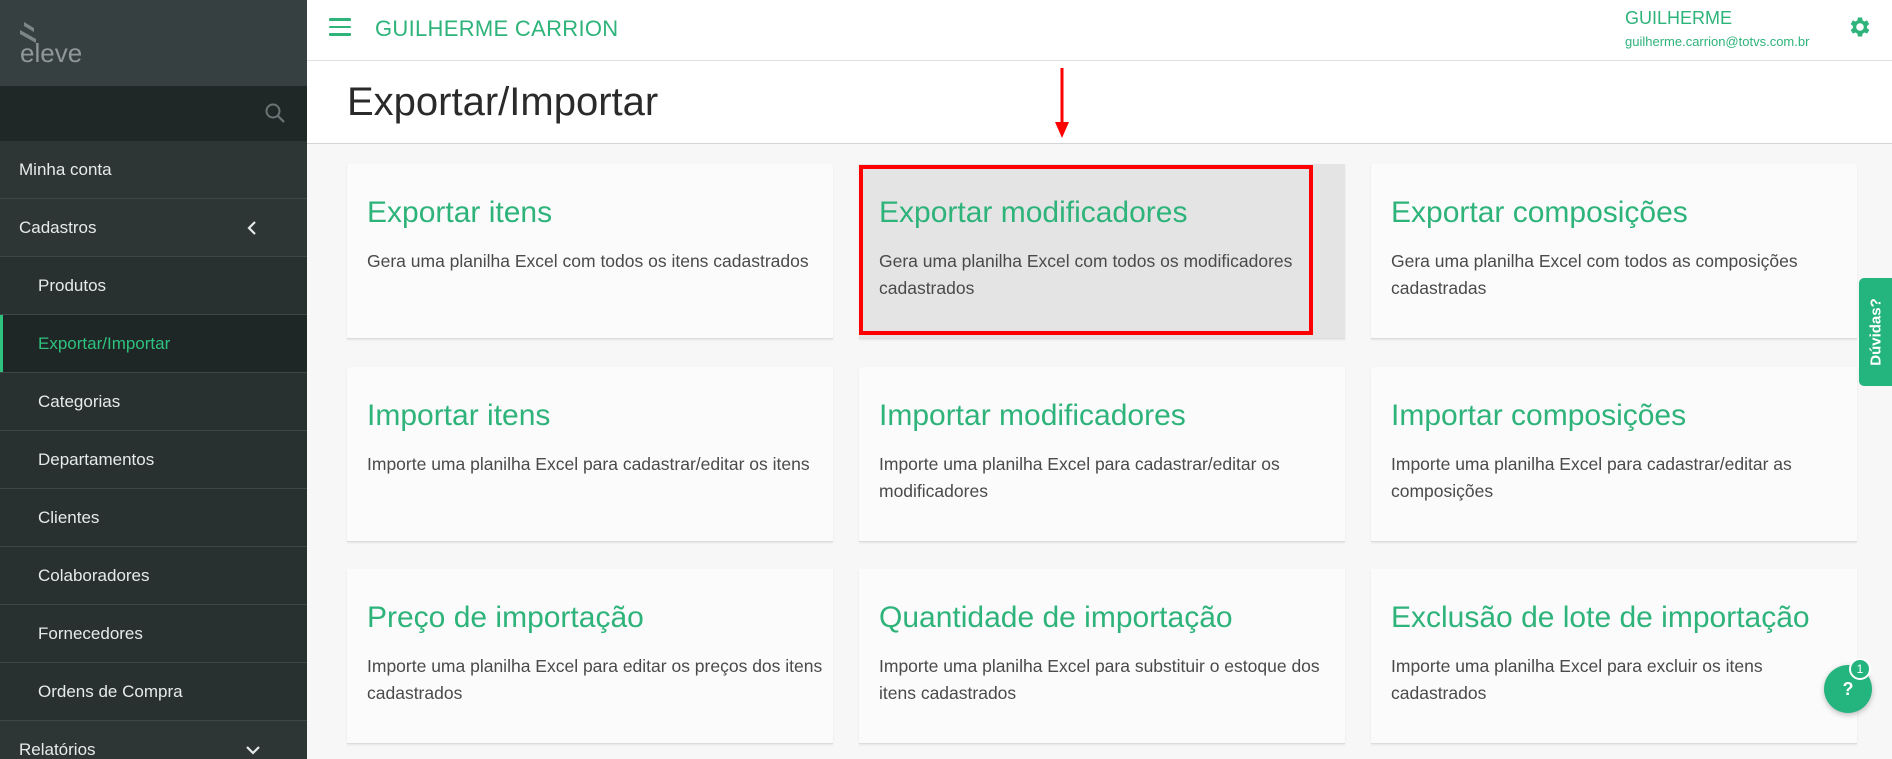 The width and height of the screenshot is (1892, 759). I want to click on card-title: Exclusão de lote de importação, so click(1600, 617).